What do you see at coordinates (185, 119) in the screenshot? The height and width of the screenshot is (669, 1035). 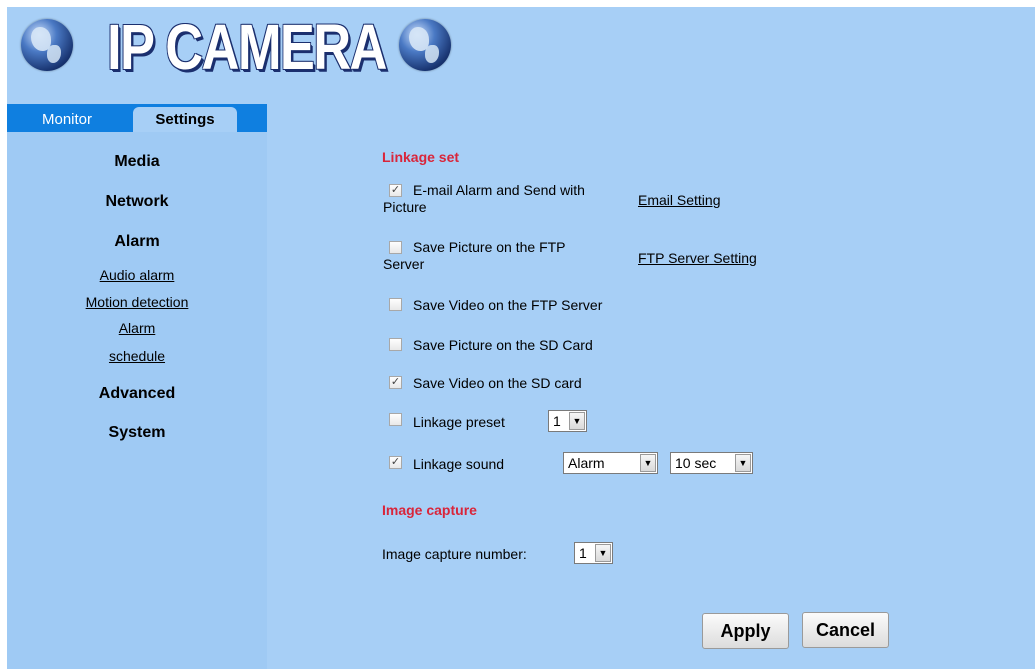 I see `tab-settings: Settings` at bounding box center [185, 119].